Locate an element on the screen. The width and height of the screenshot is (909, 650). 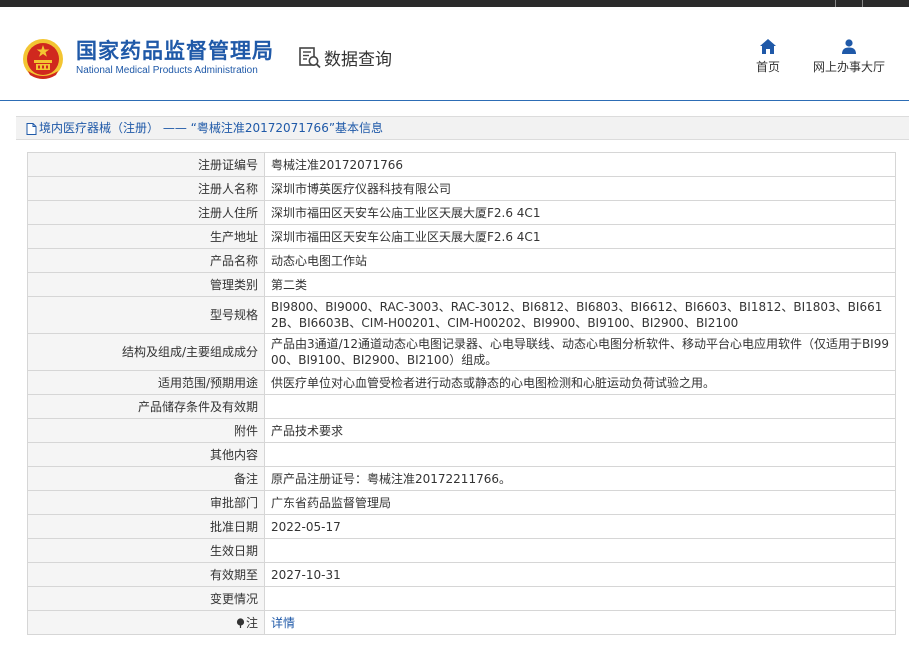
table-row: 其他内容 is located at coordinates (461, 454).